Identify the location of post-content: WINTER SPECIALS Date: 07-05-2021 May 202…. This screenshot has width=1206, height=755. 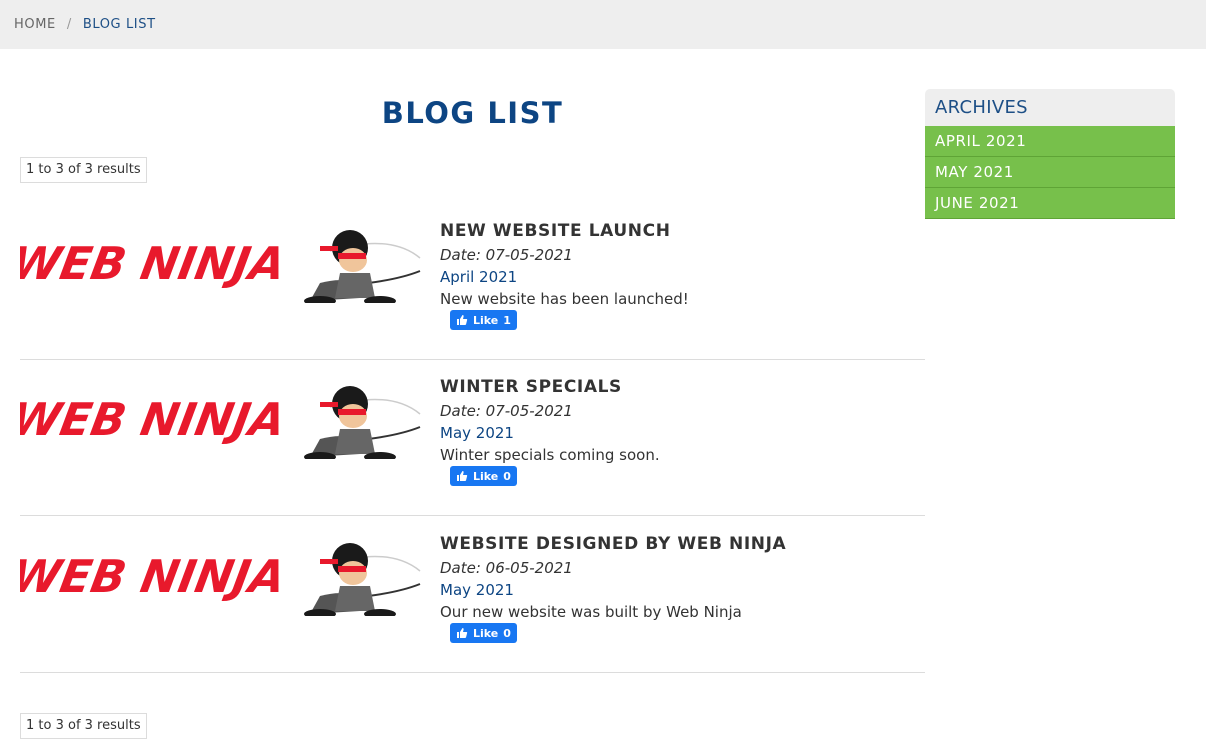
(550, 431).